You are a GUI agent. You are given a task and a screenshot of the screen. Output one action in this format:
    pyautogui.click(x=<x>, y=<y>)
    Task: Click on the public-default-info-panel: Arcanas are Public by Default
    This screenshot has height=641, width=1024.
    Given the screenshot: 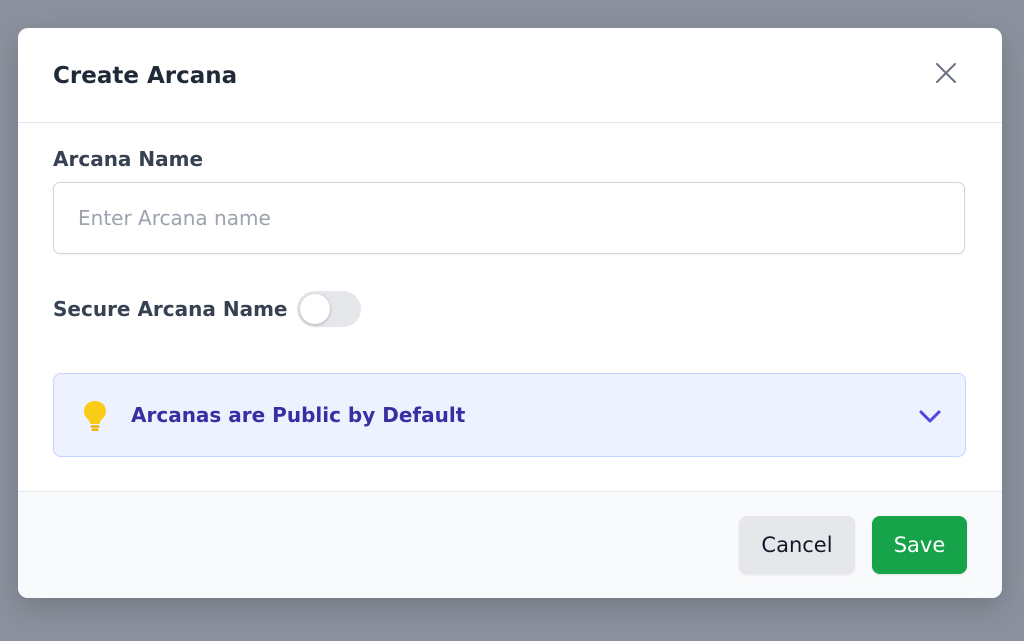 What is the action you would take?
    pyautogui.click(x=509, y=415)
    